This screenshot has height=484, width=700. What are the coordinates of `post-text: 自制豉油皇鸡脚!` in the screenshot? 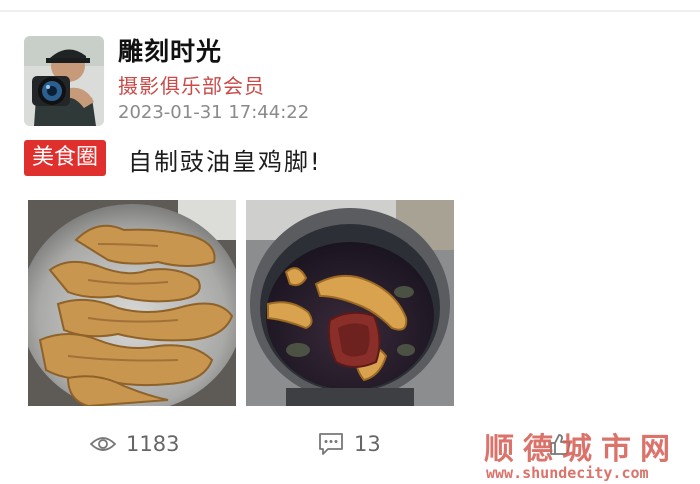 It's located at (225, 162).